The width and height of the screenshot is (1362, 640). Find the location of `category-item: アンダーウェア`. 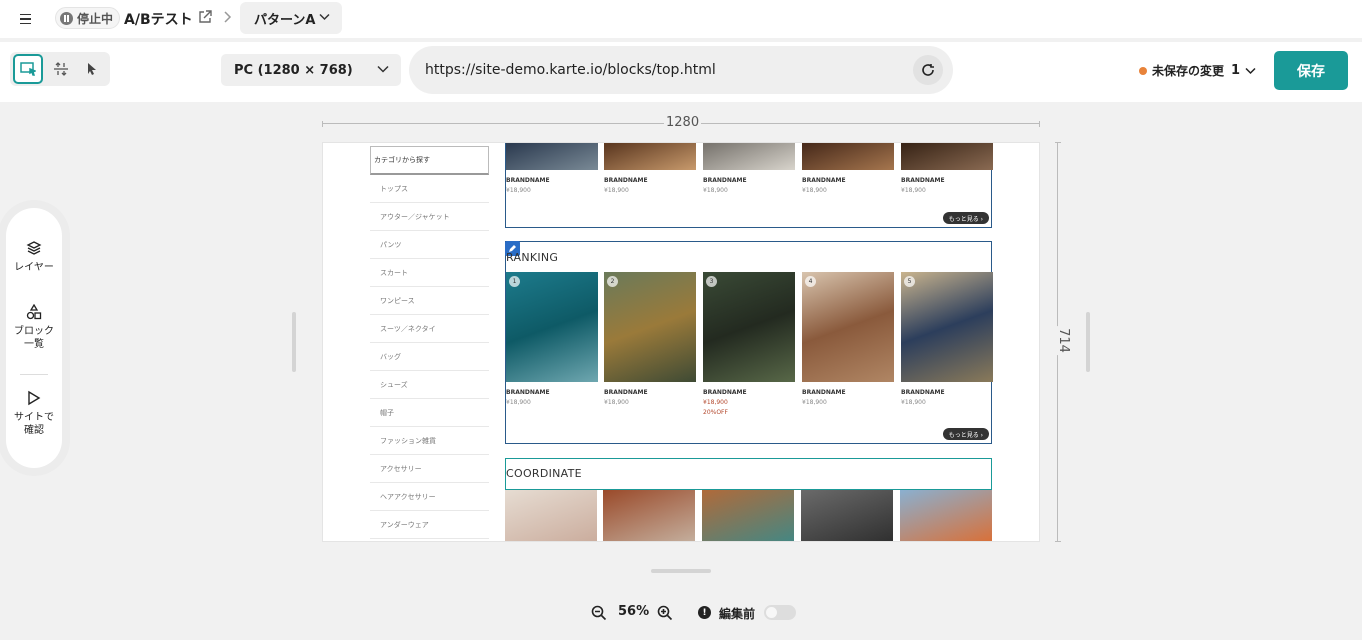

category-item: アンダーウェア is located at coordinates (429, 525).